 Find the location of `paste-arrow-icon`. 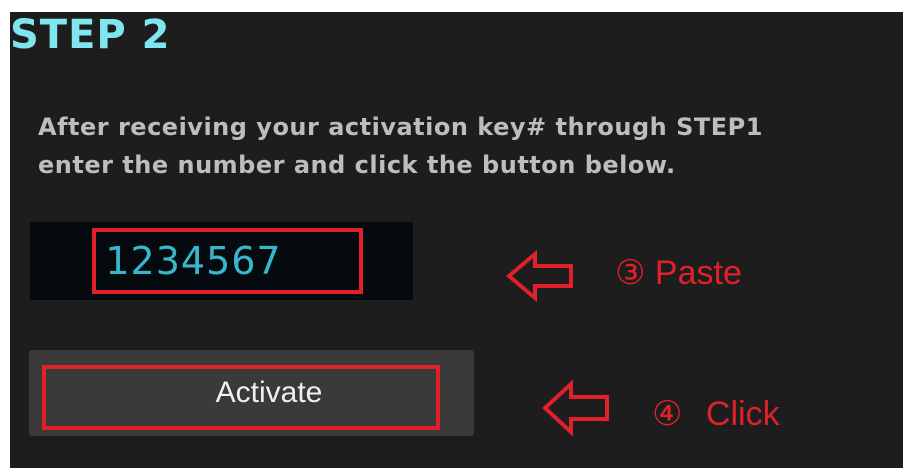

paste-arrow-icon is located at coordinates (539, 276).